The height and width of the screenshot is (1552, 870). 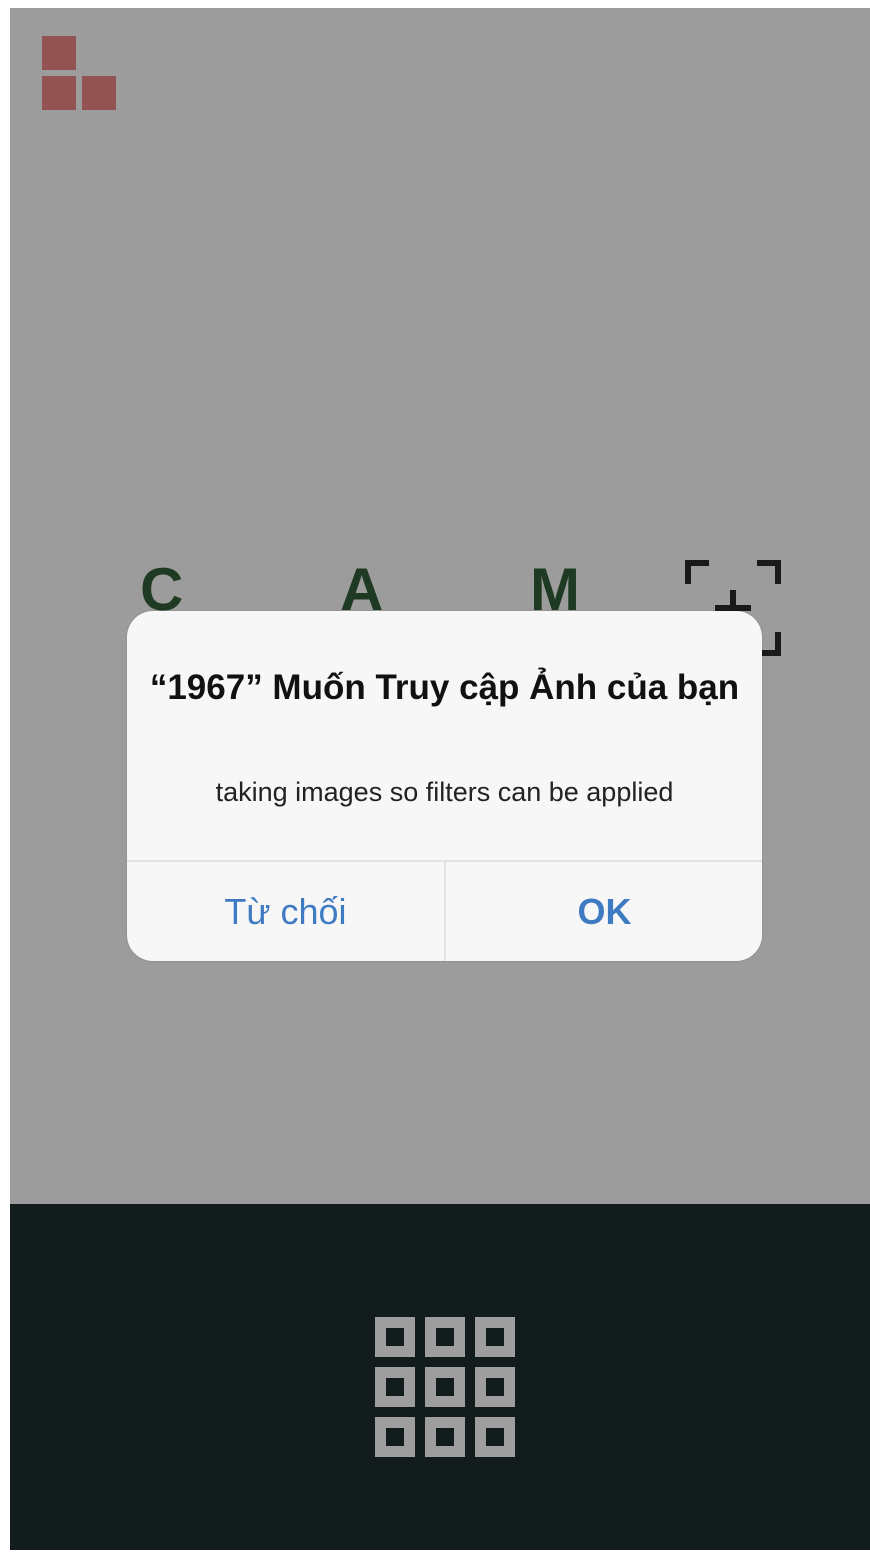 What do you see at coordinates (285, 911) in the screenshot?
I see `deny-button: Từ chối` at bounding box center [285, 911].